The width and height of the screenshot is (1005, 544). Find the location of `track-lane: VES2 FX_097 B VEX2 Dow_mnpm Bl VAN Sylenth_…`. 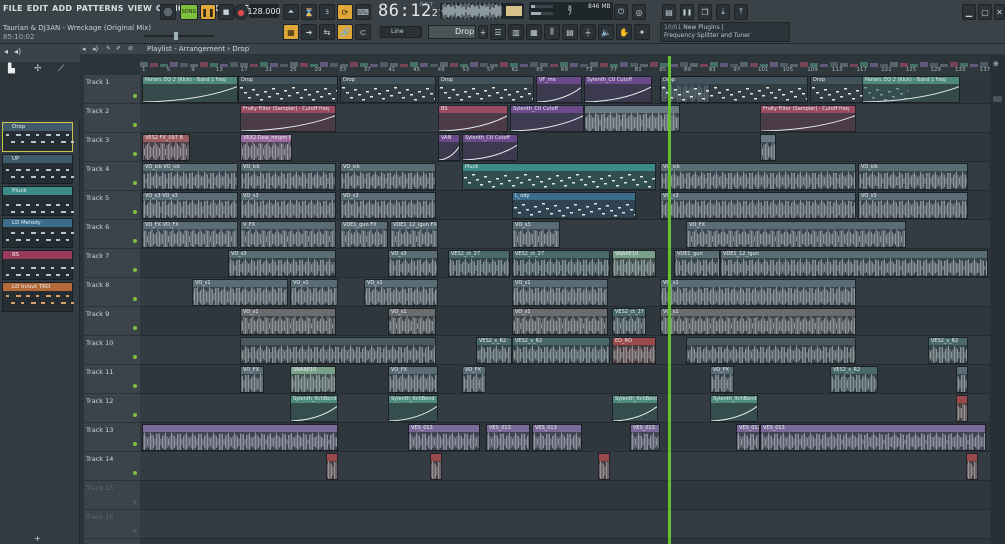

track-lane: VES2 FX_097 B VEX2 Dow_mnpm Bl VAN Sylenth_… is located at coordinates (565, 147).